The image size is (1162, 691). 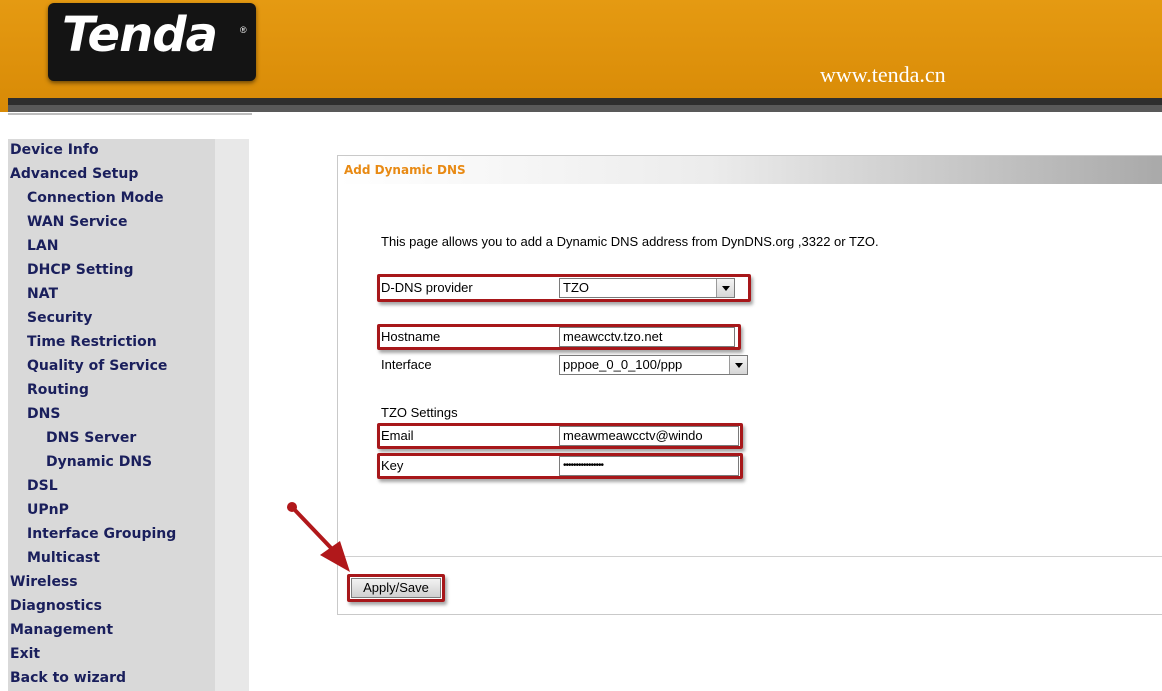 I want to click on sidebar-item-upnp: UPnP, so click(x=38, y=511).